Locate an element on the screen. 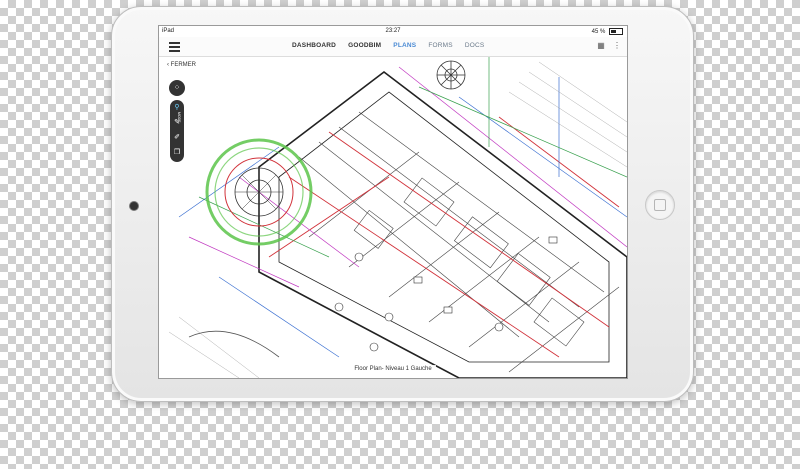  plan-title: Floor Plan- Niveau 1 Gauche is located at coordinates (393, 369).